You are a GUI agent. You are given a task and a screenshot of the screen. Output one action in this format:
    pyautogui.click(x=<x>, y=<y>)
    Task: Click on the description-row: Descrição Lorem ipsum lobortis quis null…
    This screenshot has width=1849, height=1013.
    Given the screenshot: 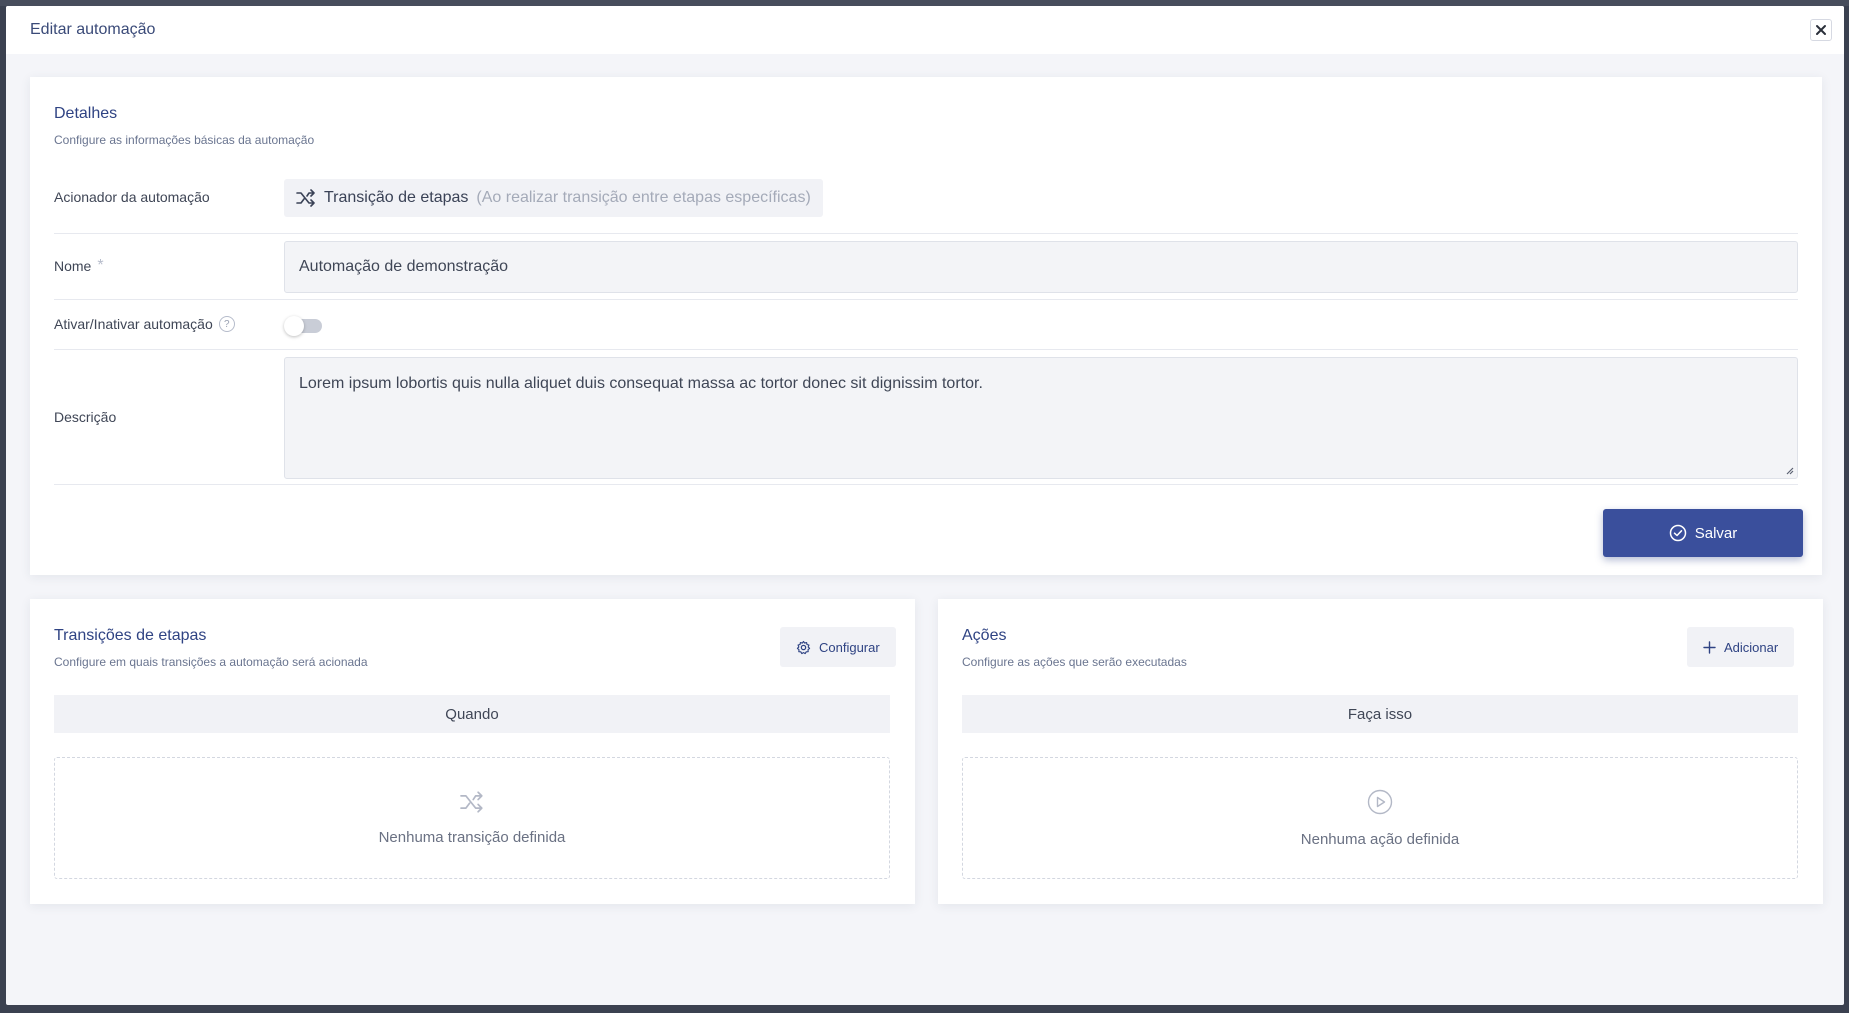 What is the action you would take?
    pyautogui.click(x=926, y=417)
    